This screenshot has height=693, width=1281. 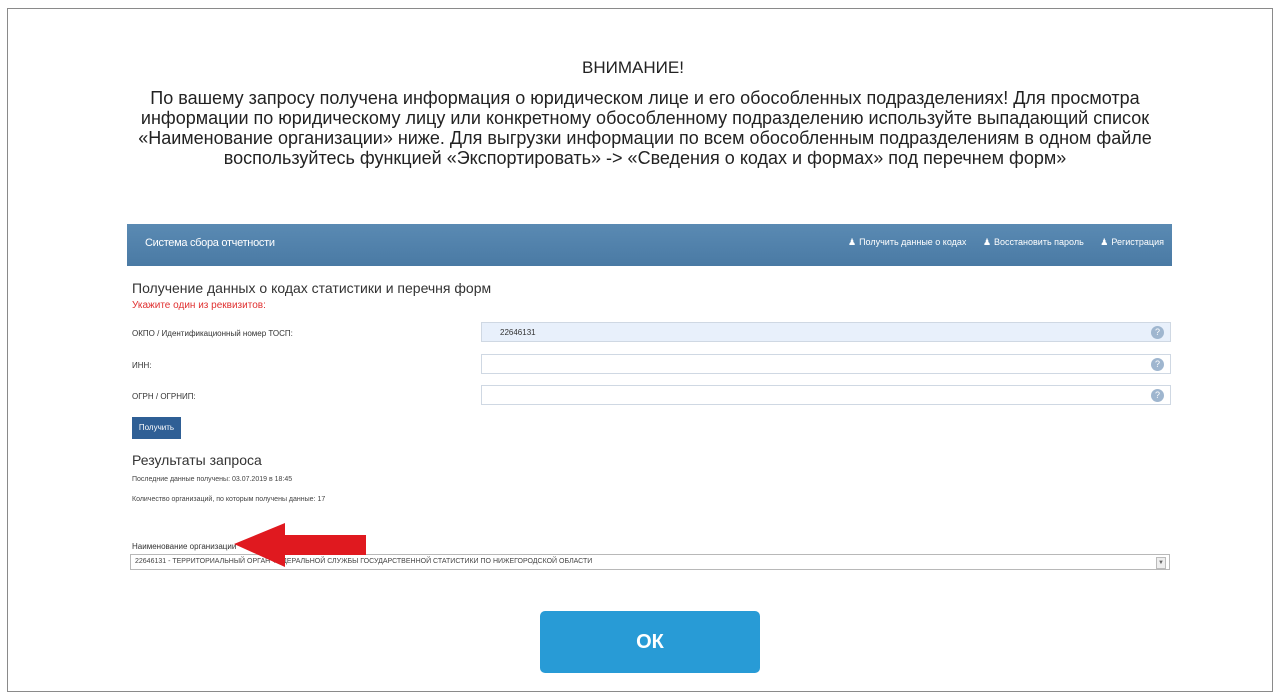 I want to click on embedded-nav-item: ♟ Получить данные о кодах, so click(x=907, y=242).